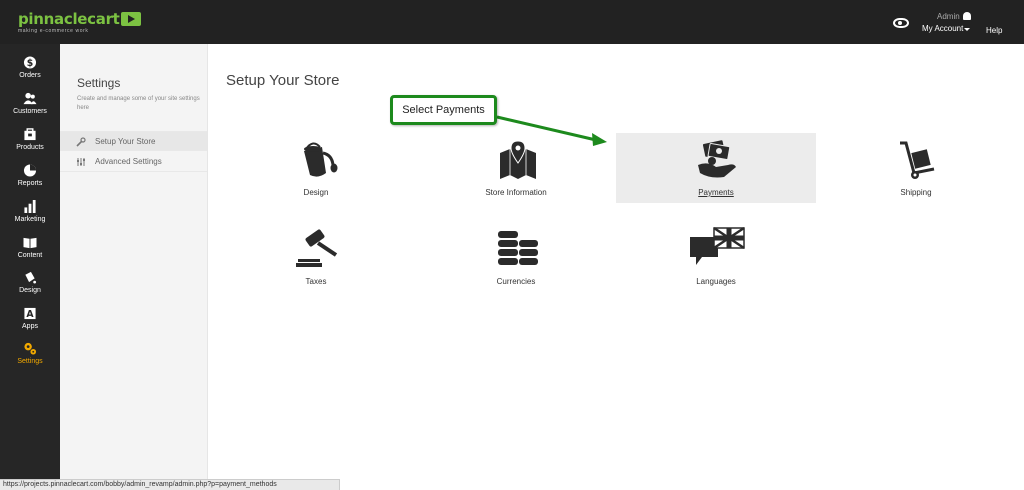  I want to click on pie-chart-icon, so click(30, 170).